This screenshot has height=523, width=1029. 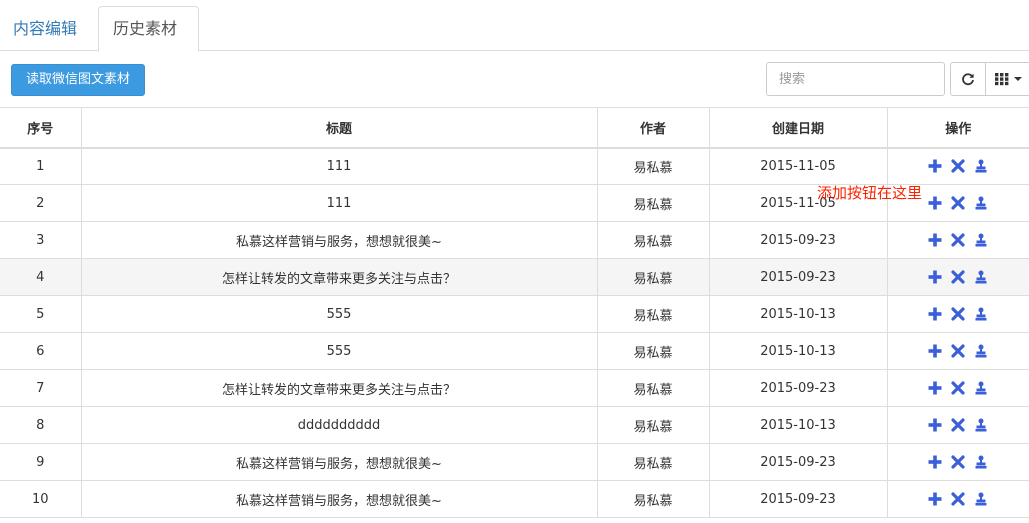 I want to click on table-row: 1 111 易私慕 2015-11-05, so click(x=514, y=166).